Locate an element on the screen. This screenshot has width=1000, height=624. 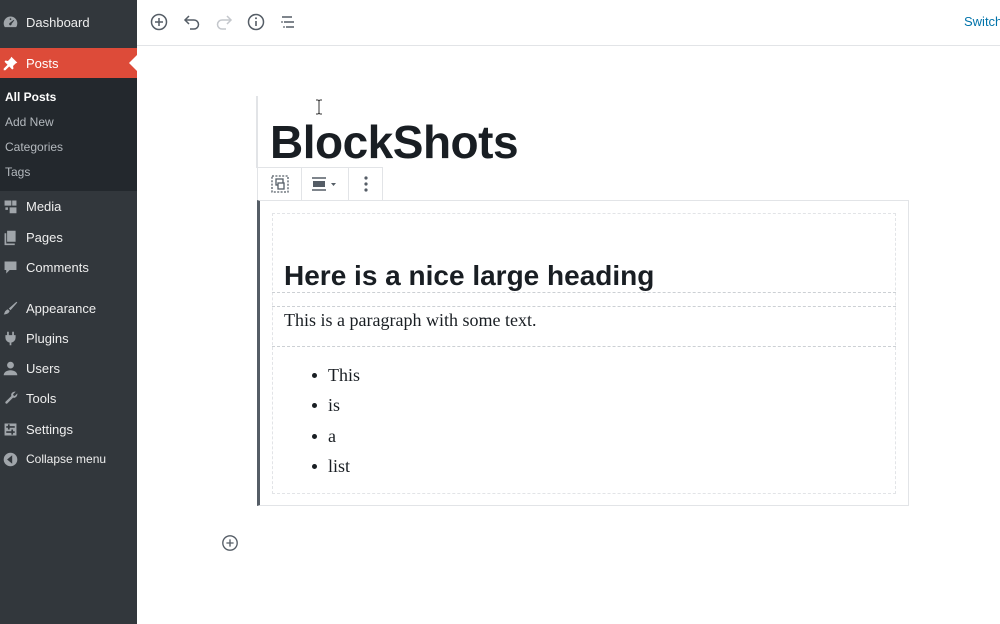
list-item: is is located at coordinates (326, 405).